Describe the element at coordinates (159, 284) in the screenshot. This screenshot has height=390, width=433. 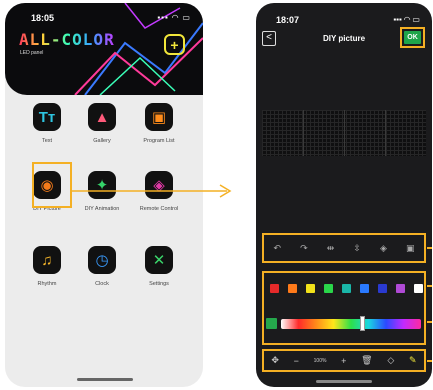
I see `feature-tile-label: Settings` at that location.